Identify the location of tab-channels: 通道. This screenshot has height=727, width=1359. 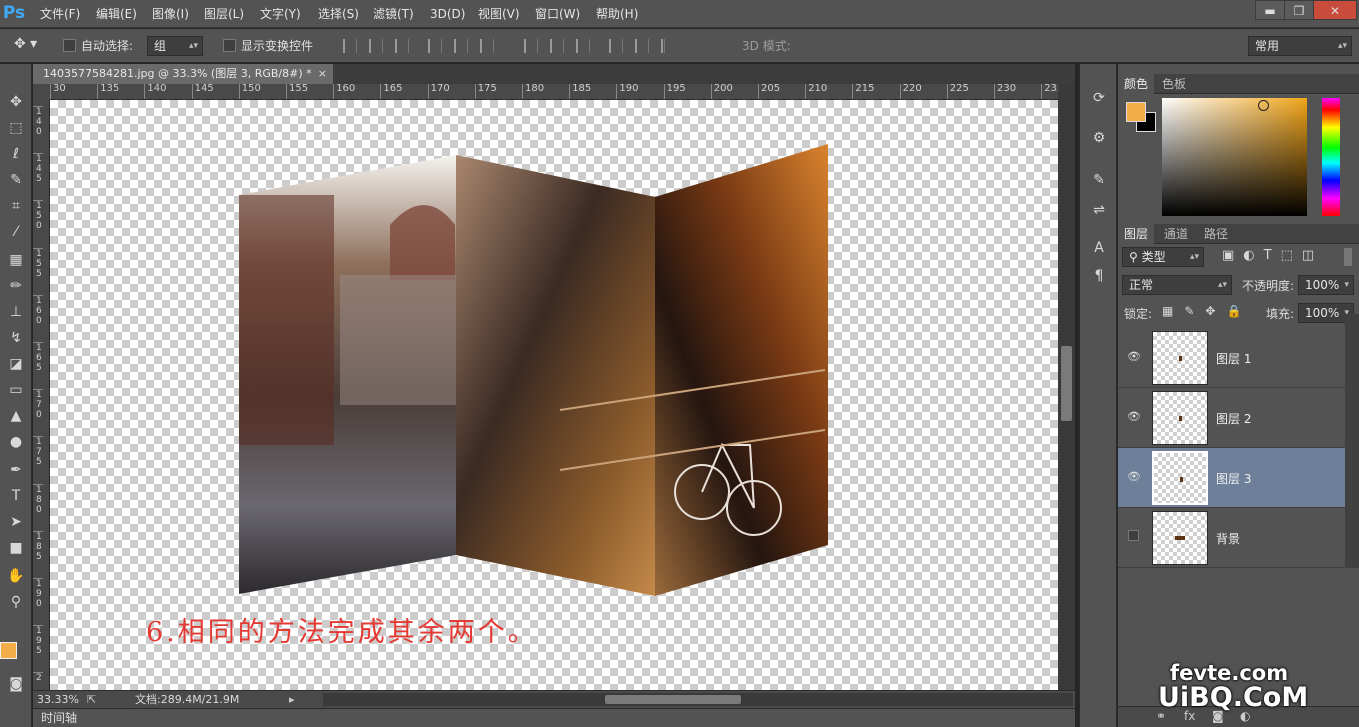
(1176, 234).